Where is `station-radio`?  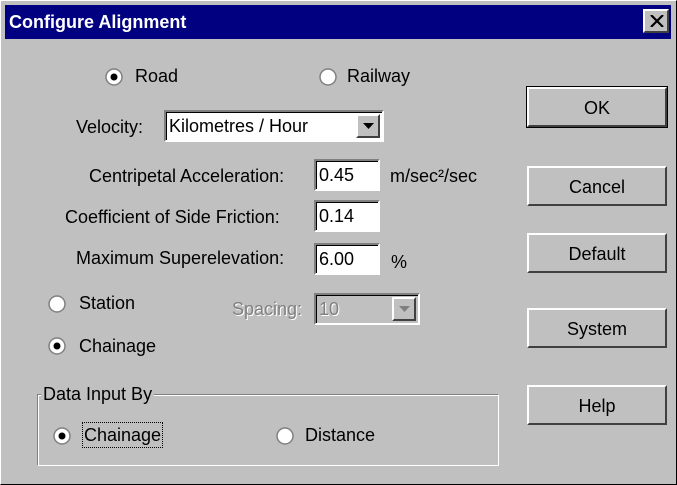 station-radio is located at coordinates (57, 304).